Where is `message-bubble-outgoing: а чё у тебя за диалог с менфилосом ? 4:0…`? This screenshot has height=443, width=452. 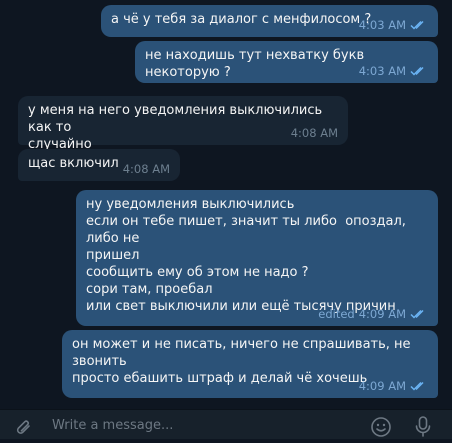
message-bubble-outgoing: а чё у тебя за диалог с менфилосом ? 4:0… is located at coordinates (269, 21).